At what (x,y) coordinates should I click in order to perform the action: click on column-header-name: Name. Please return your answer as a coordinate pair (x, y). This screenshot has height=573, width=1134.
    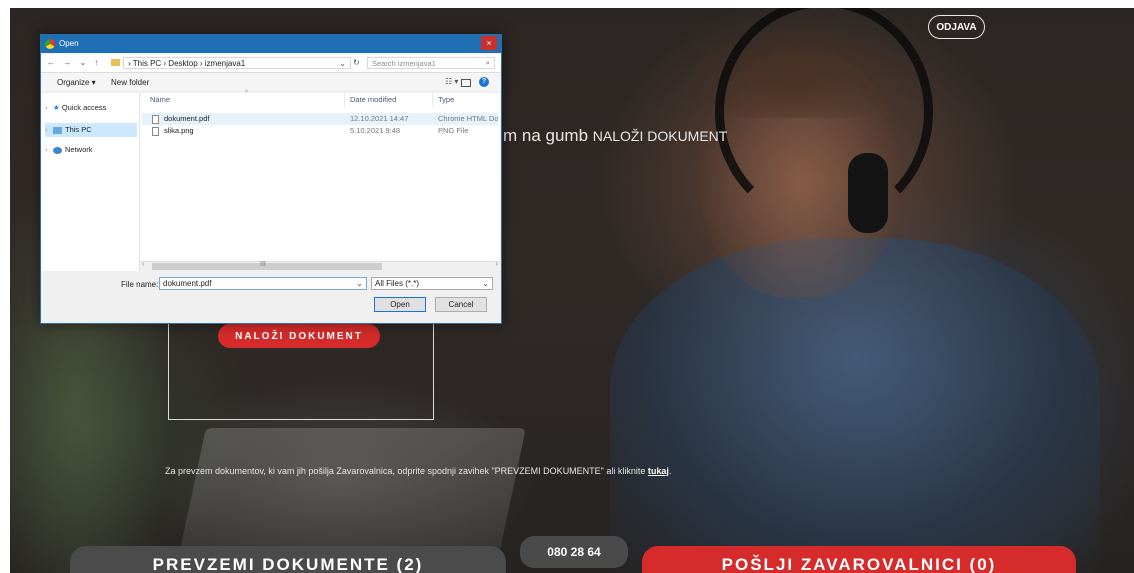
    Looking at the image, I should click on (160, 99).